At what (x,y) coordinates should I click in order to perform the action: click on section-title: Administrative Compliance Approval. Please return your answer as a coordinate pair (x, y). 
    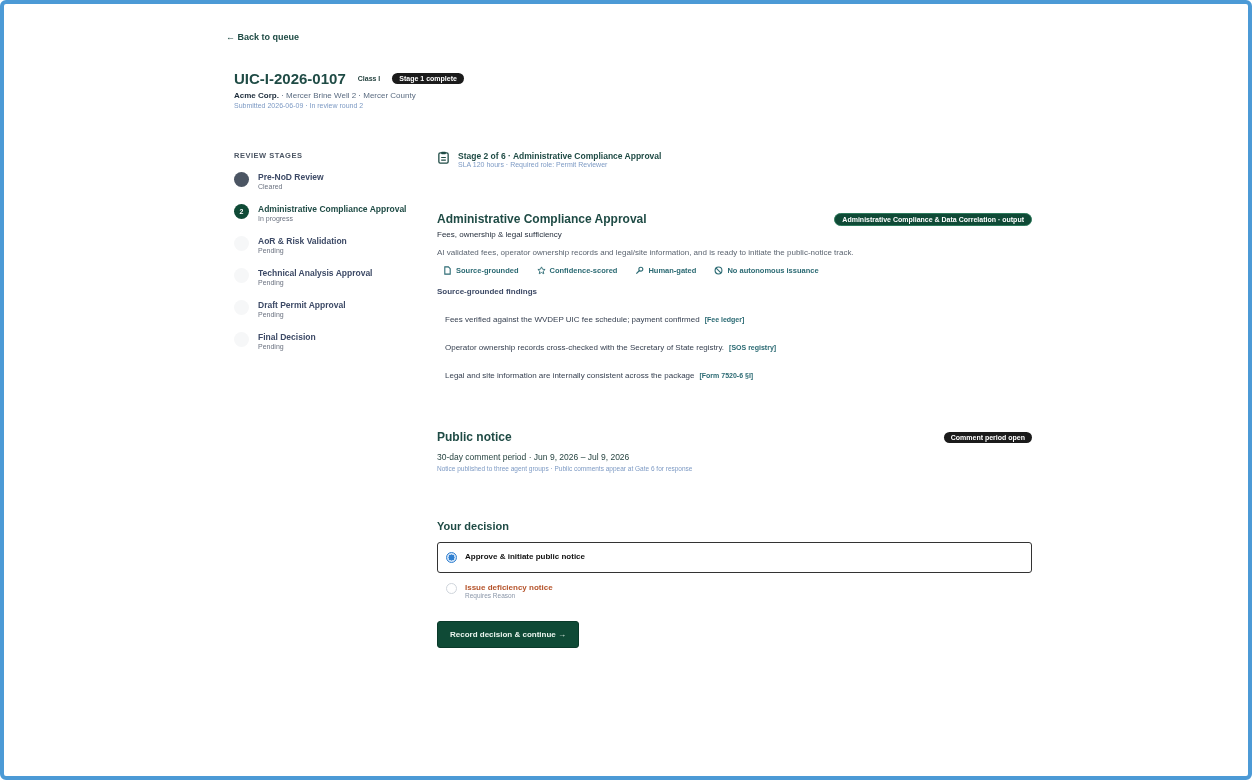
    Looking at the image, I should click on (542, 219).